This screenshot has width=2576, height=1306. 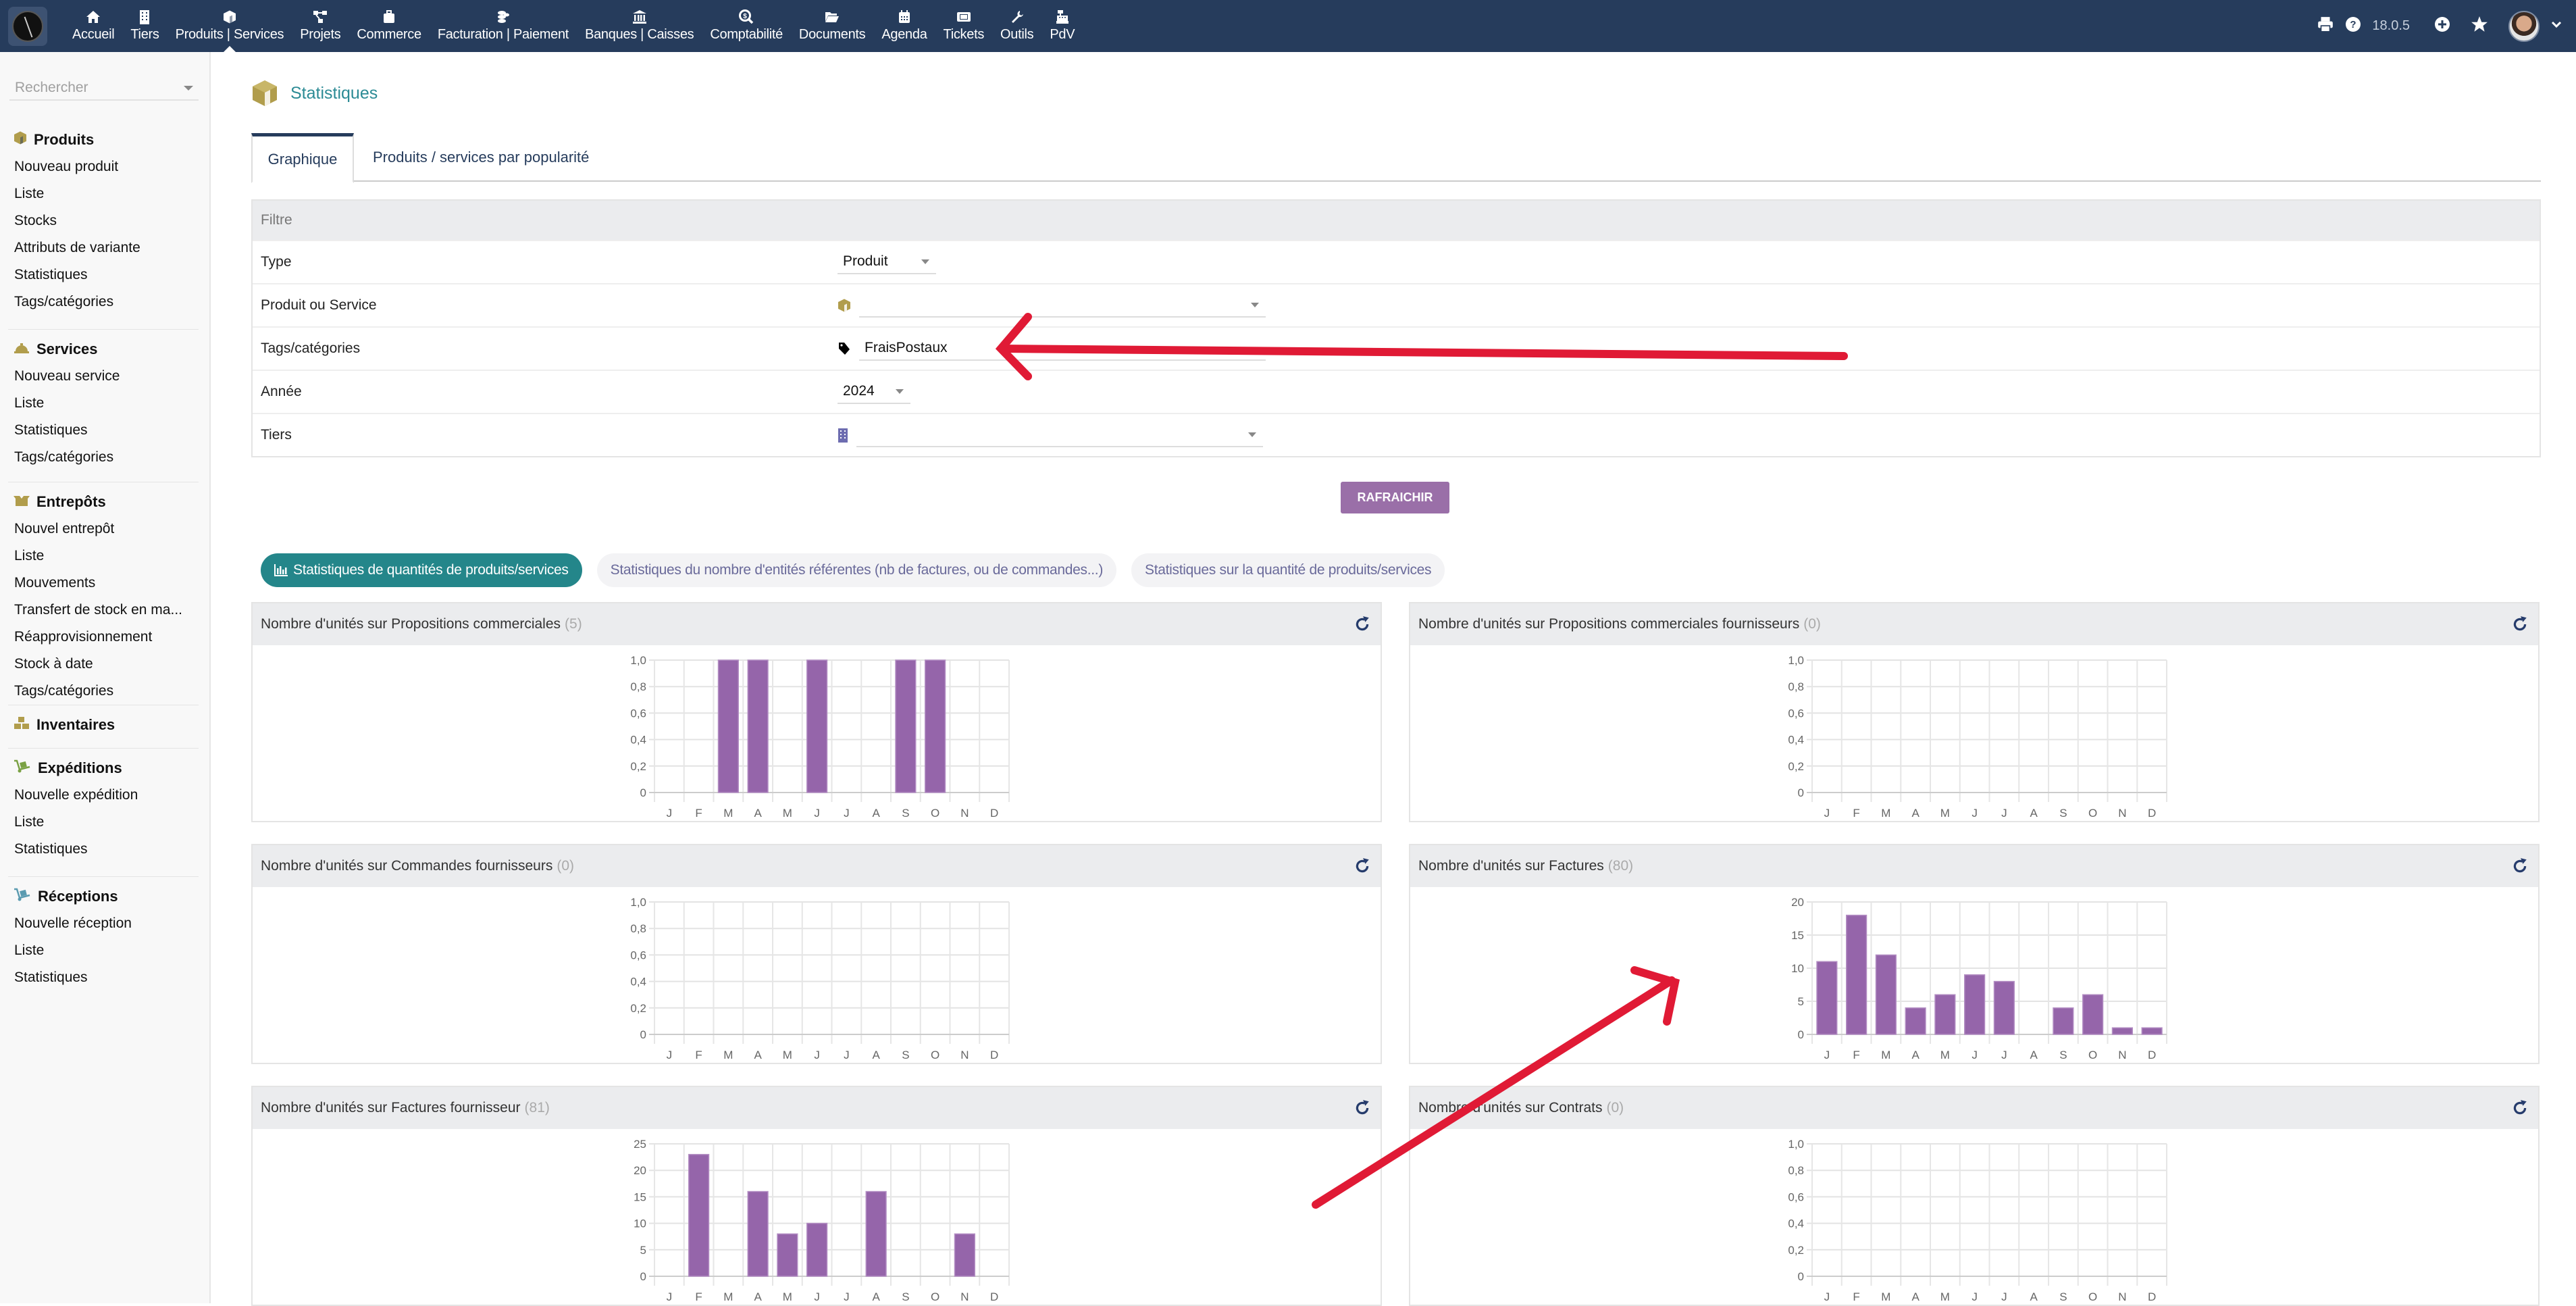 I want to click on menu-item-pdv: PdV, so click(x=1062, y=26).